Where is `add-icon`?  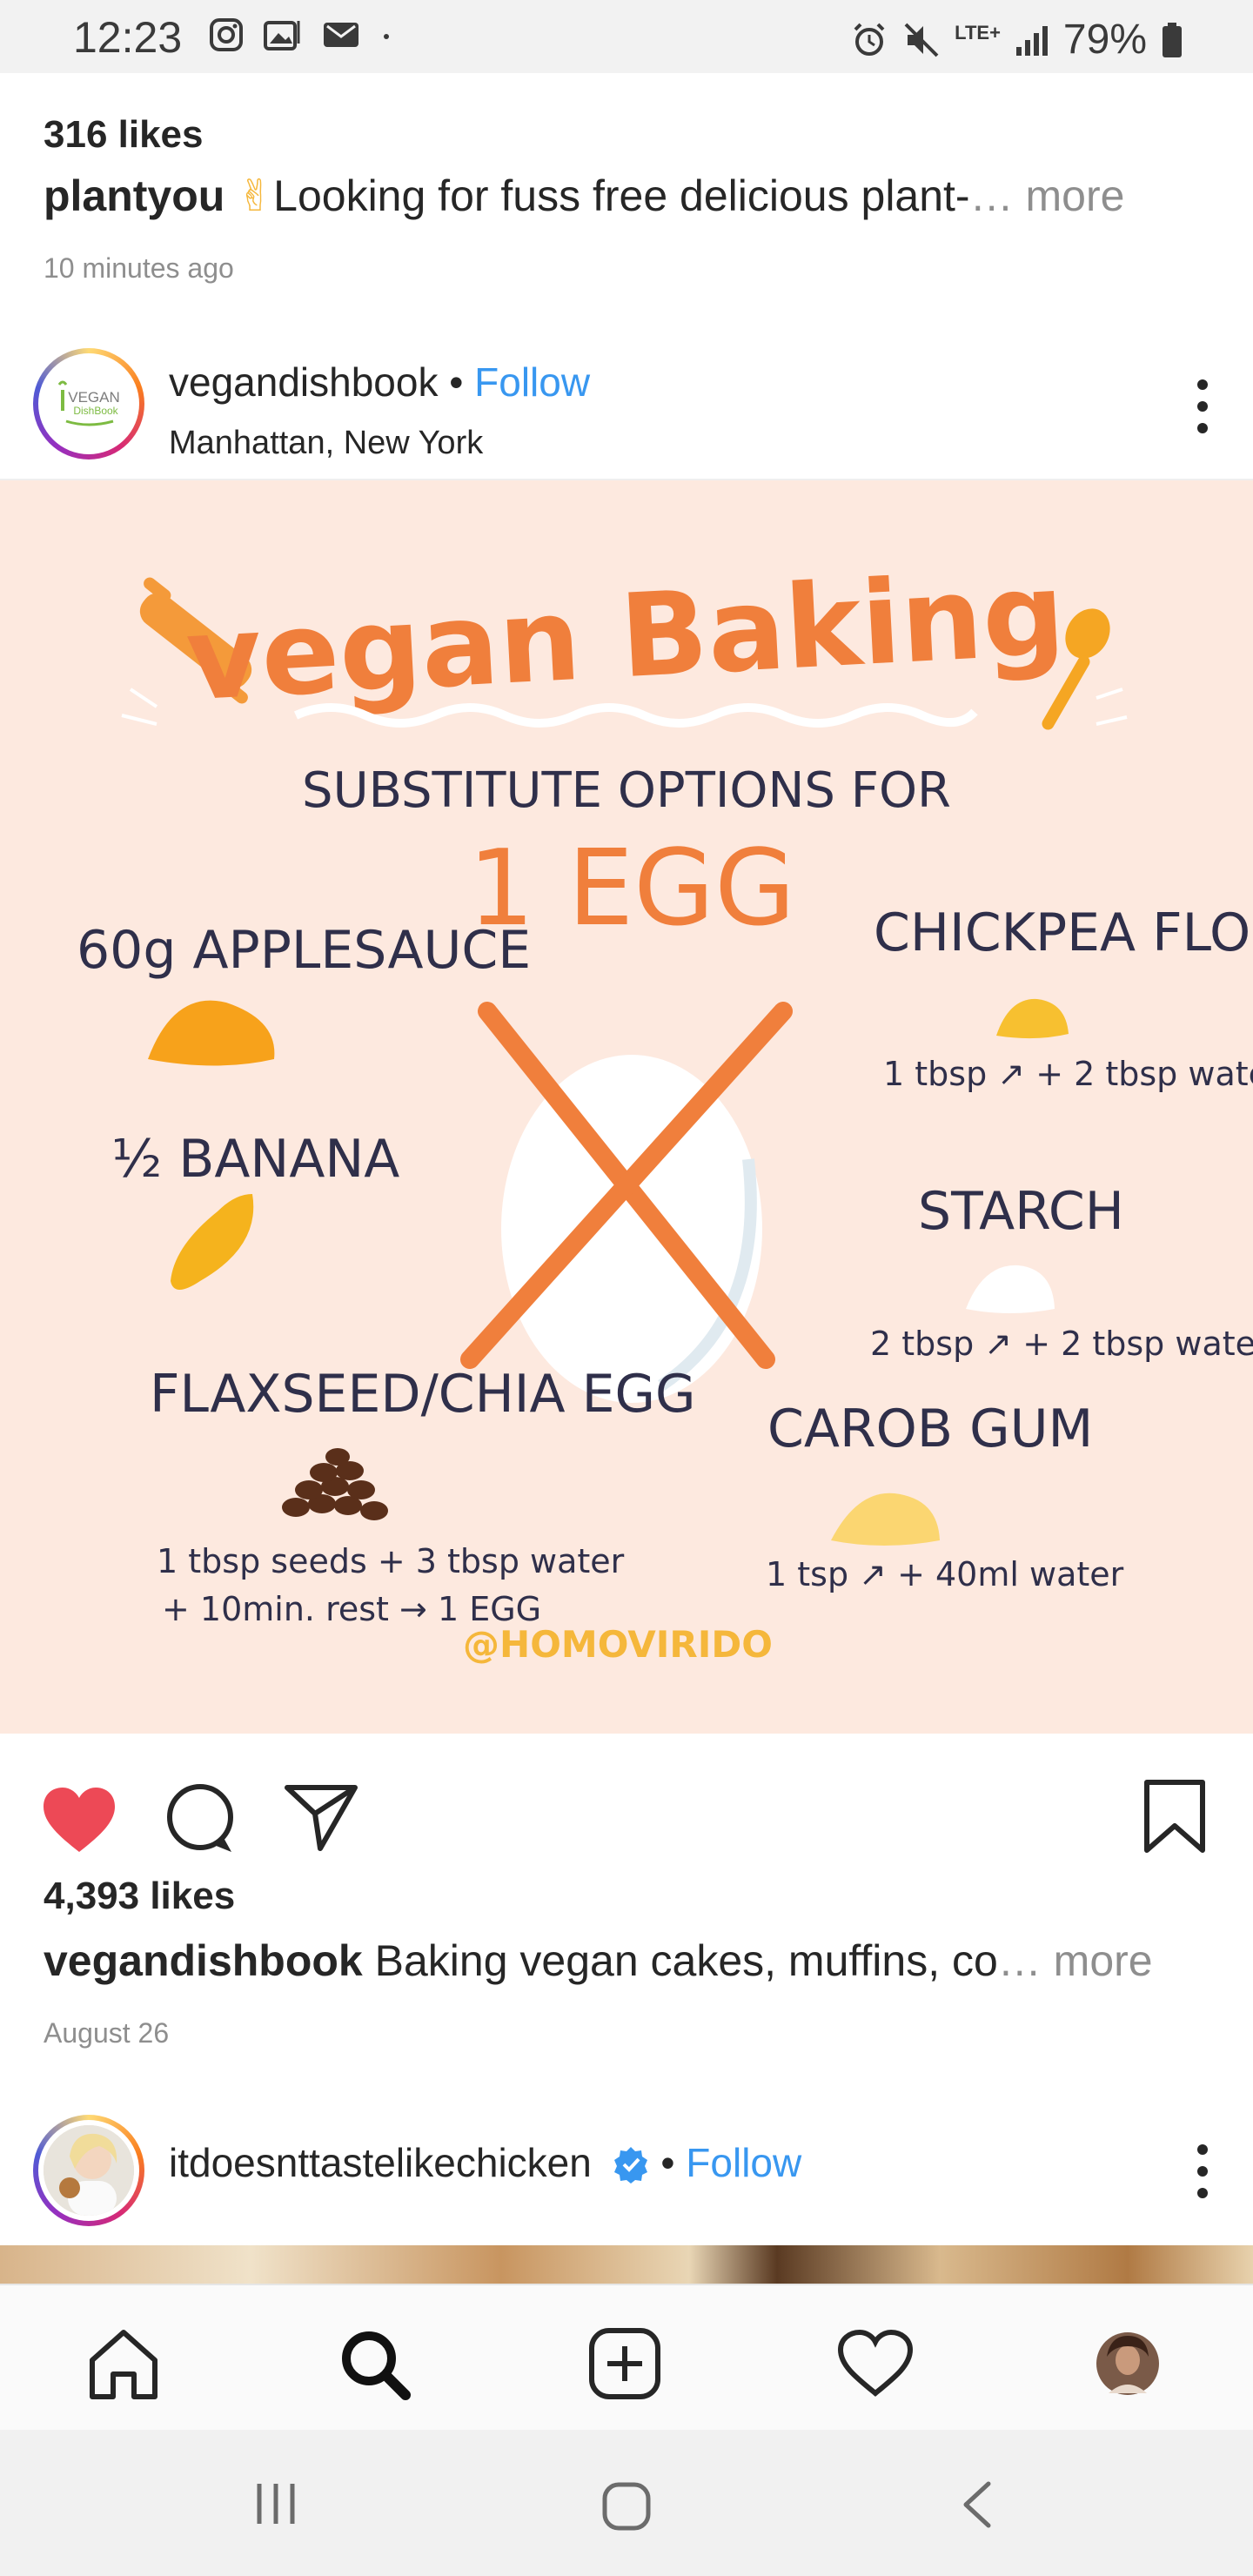
add-icon is located at coordinates (624, 2363).